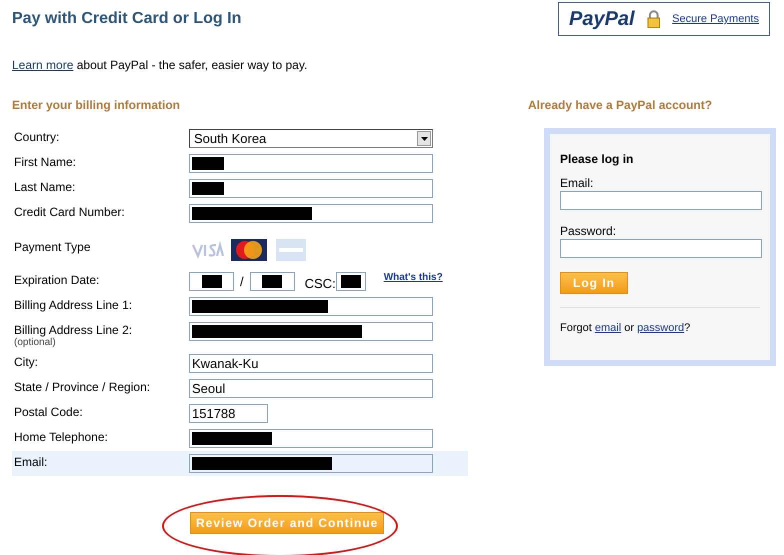 The height and width of the screenshot is (555, 784). I want to click on password-link: password, so click(660, 328).